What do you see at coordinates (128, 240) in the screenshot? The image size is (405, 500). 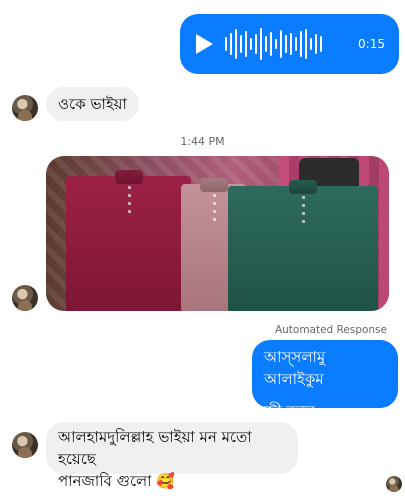 I see `red-shirt` at bounding box center [128, 240].